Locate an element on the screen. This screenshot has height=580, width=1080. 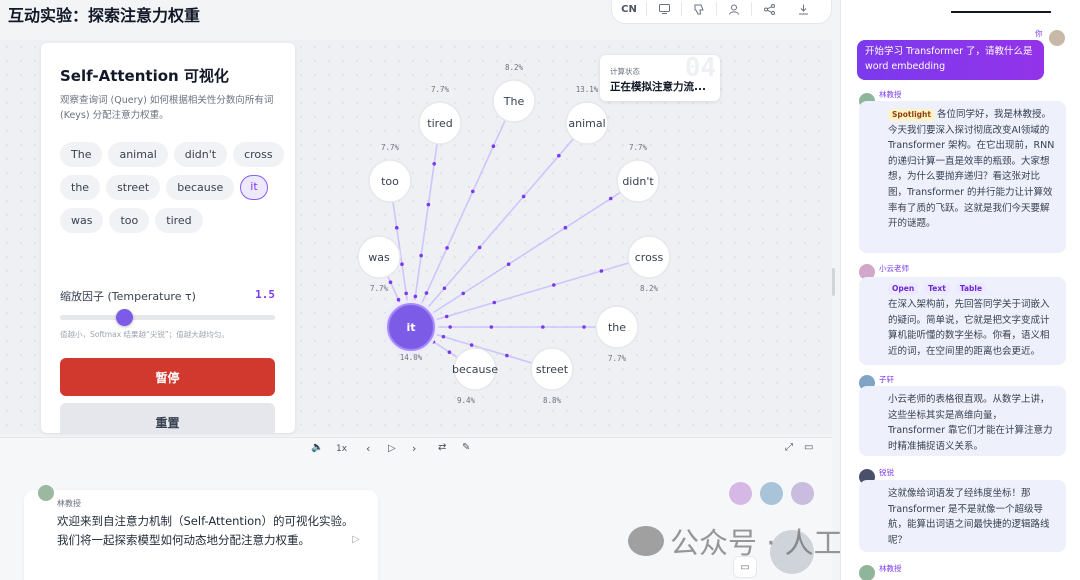
share-icon is located at coordinates (769, 11).